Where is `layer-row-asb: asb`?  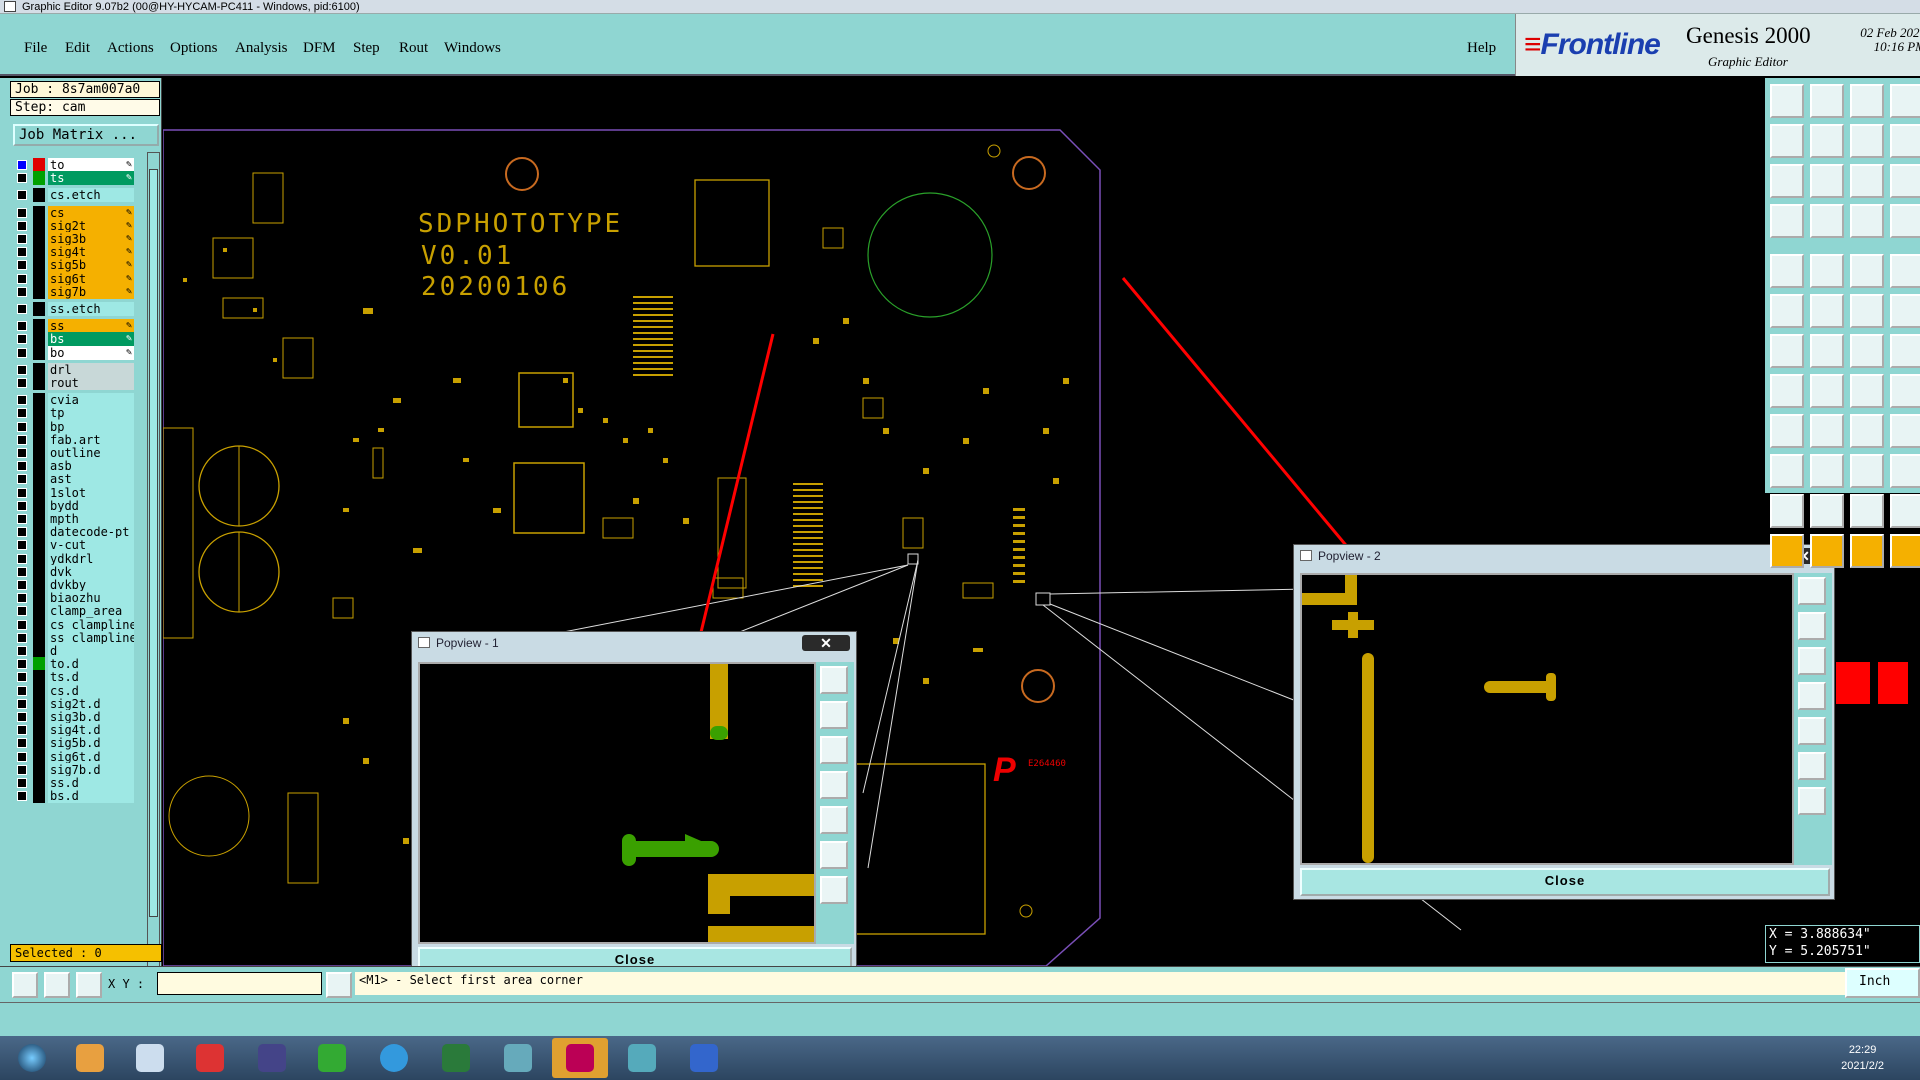
layer-row-asb: asb is located at coordinates (73, 466).